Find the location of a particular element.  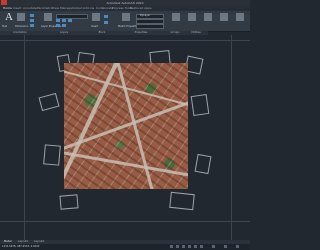

ortho-toggle-icon is located at coordinates (183, 246).